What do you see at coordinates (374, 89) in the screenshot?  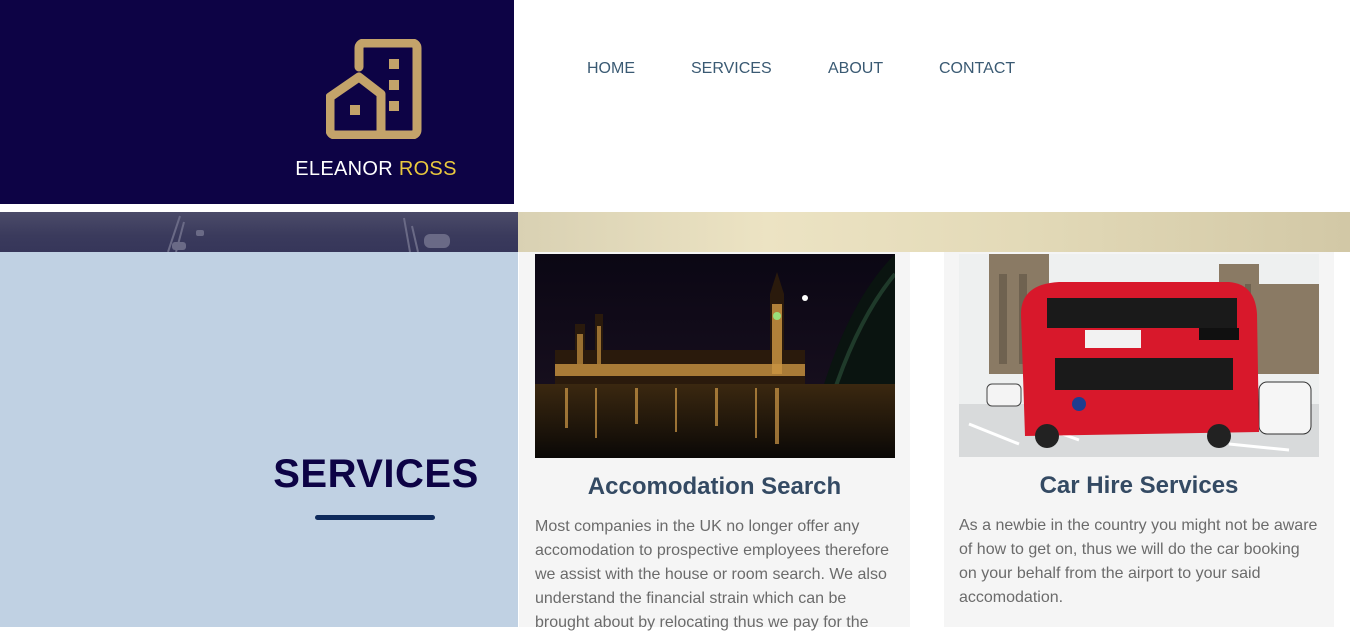 I see `building-house-icon` at bounding box center [374, 89].